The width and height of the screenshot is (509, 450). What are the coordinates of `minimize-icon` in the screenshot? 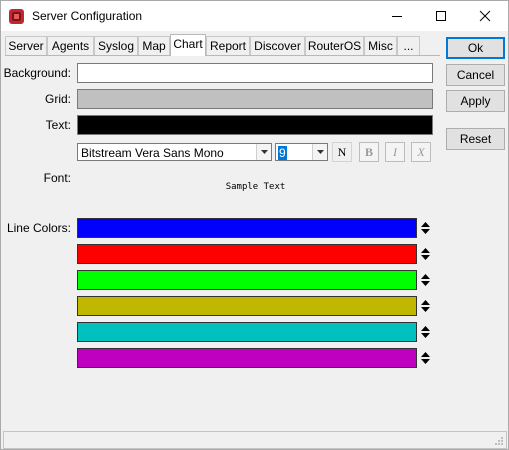 It's located at (397, 16).